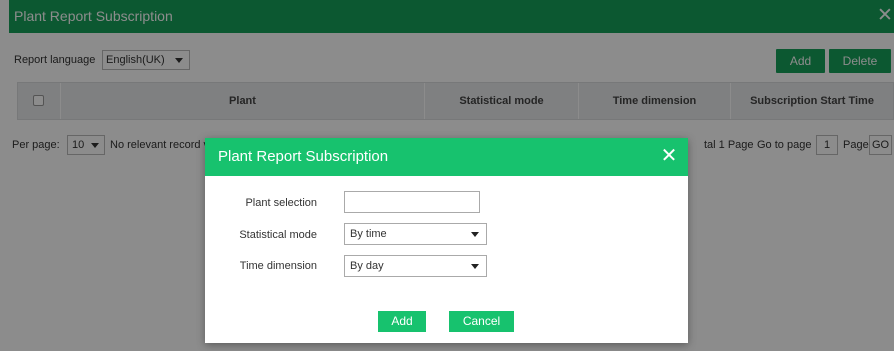 The height and width of the screenshot is (351, 894). I want to click on dialog-title: Plant Report Subscription, so click(303, 156).